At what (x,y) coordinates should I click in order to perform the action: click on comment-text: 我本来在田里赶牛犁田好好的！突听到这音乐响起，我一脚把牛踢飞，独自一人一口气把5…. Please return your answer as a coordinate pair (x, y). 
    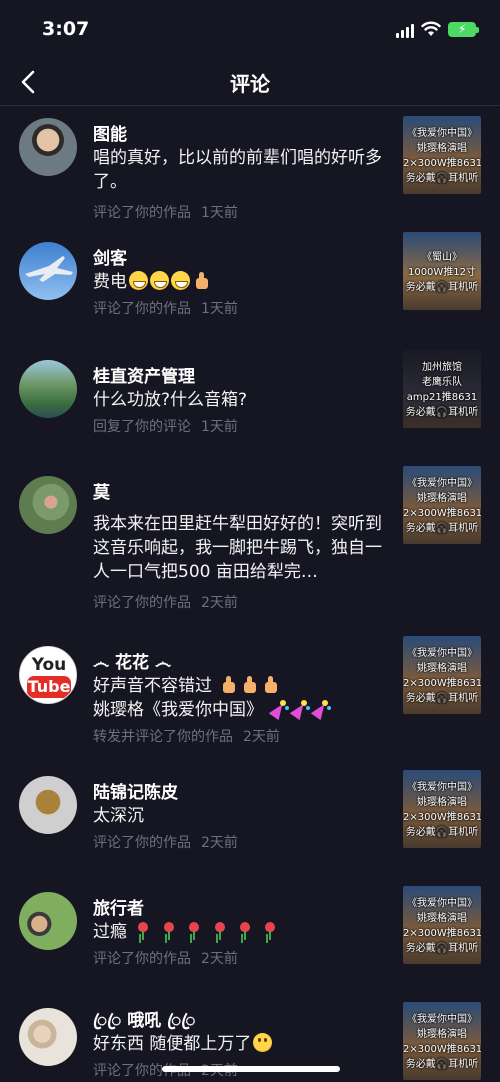
    Looking at the image, I should click on (237, 548).